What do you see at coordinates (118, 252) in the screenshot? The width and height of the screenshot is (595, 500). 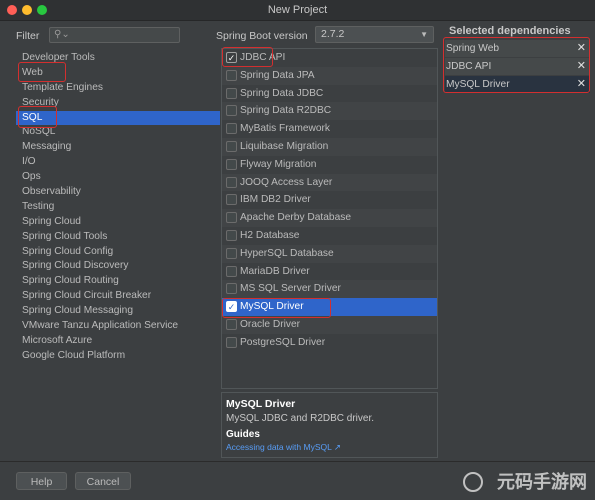 I see `category-item: Spring Cloud Config` at bounding box center [118, 252].